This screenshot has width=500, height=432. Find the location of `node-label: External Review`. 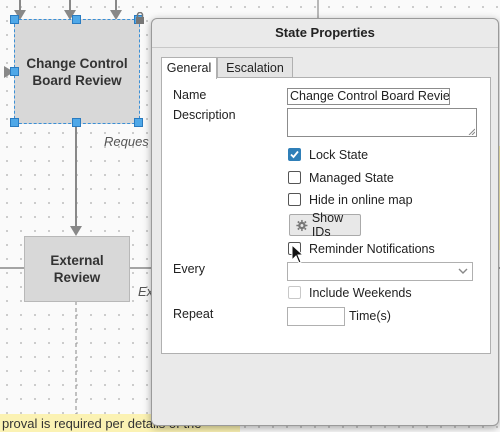

node-label: External Review is located at coordinates (77, 269).